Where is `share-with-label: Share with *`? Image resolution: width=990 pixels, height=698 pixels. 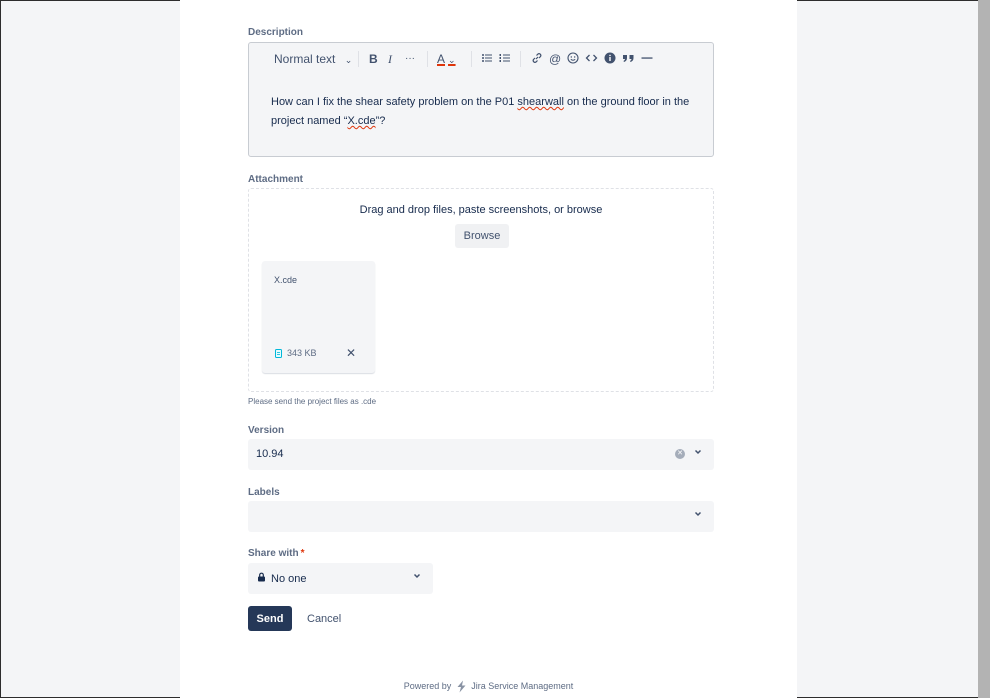 share-with-label: Share with * is located at coordinates (276, 553).